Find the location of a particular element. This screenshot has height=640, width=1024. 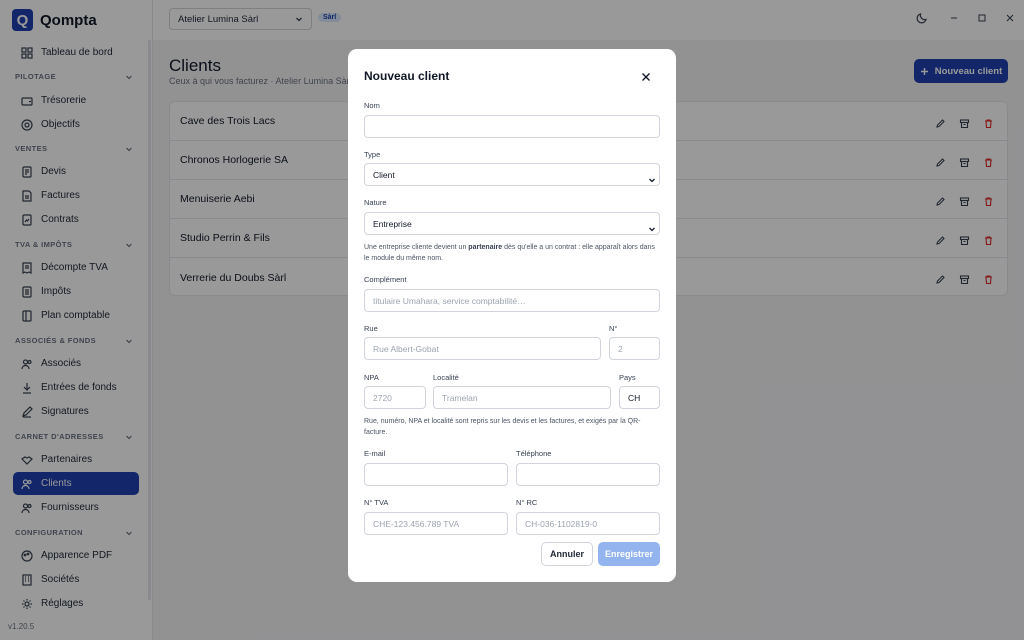

rc-number-field is located at coordinates (588, 523).